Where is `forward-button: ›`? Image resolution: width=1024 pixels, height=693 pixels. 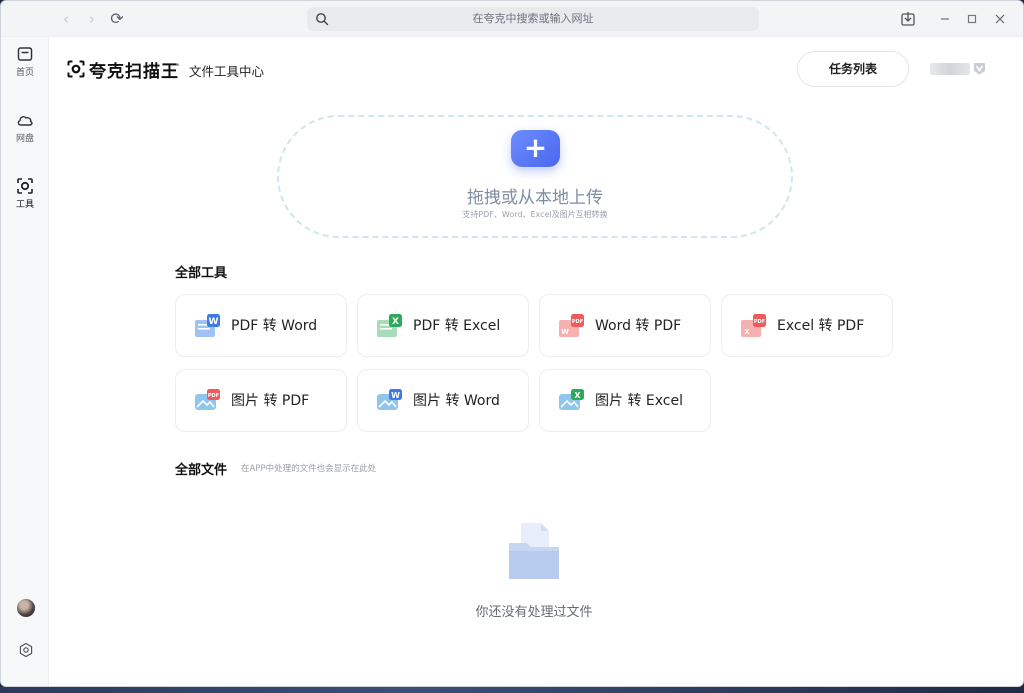 forward-button: › is located at coordinates (92, 19).